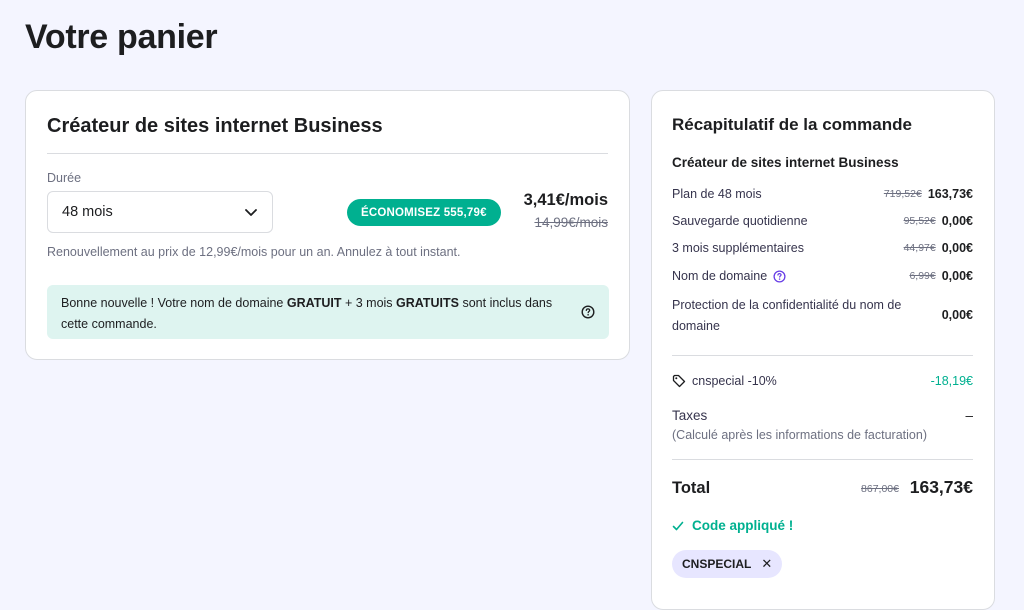 The image size is (1024, 610). I want to click on summary-line-backup: Sauvegarde quotidienne 95,52€ 0,00€, so click(822, 221).